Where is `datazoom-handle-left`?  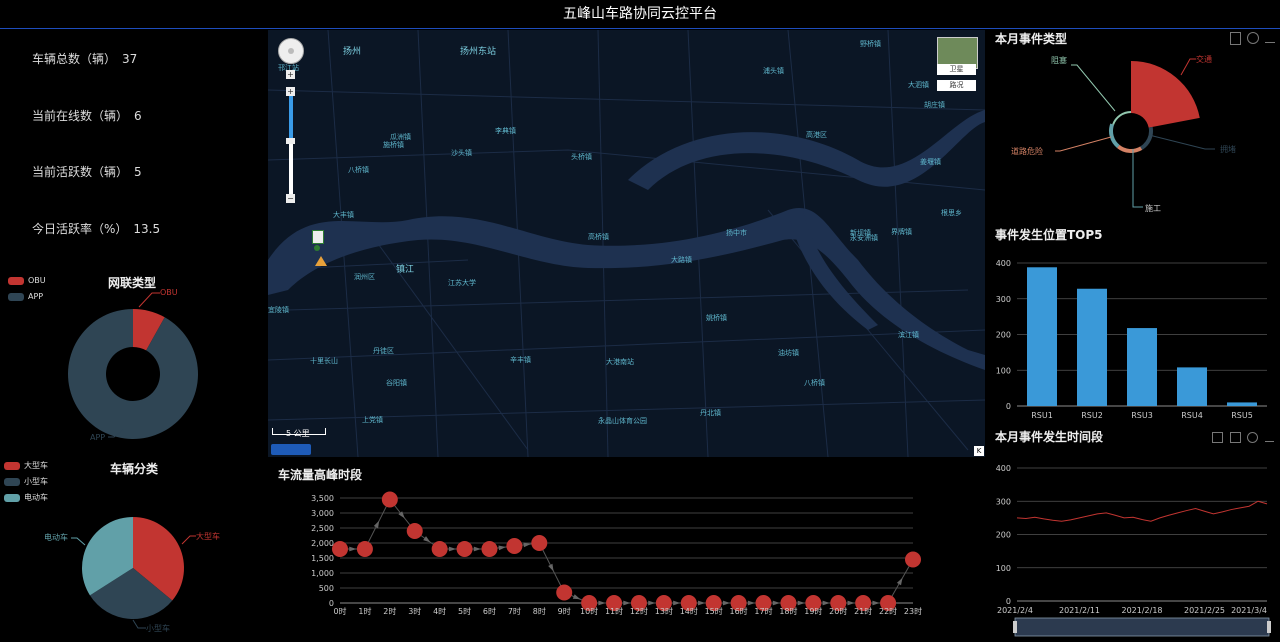 datazoom-handle-left is located at coordinates (1015, 627).